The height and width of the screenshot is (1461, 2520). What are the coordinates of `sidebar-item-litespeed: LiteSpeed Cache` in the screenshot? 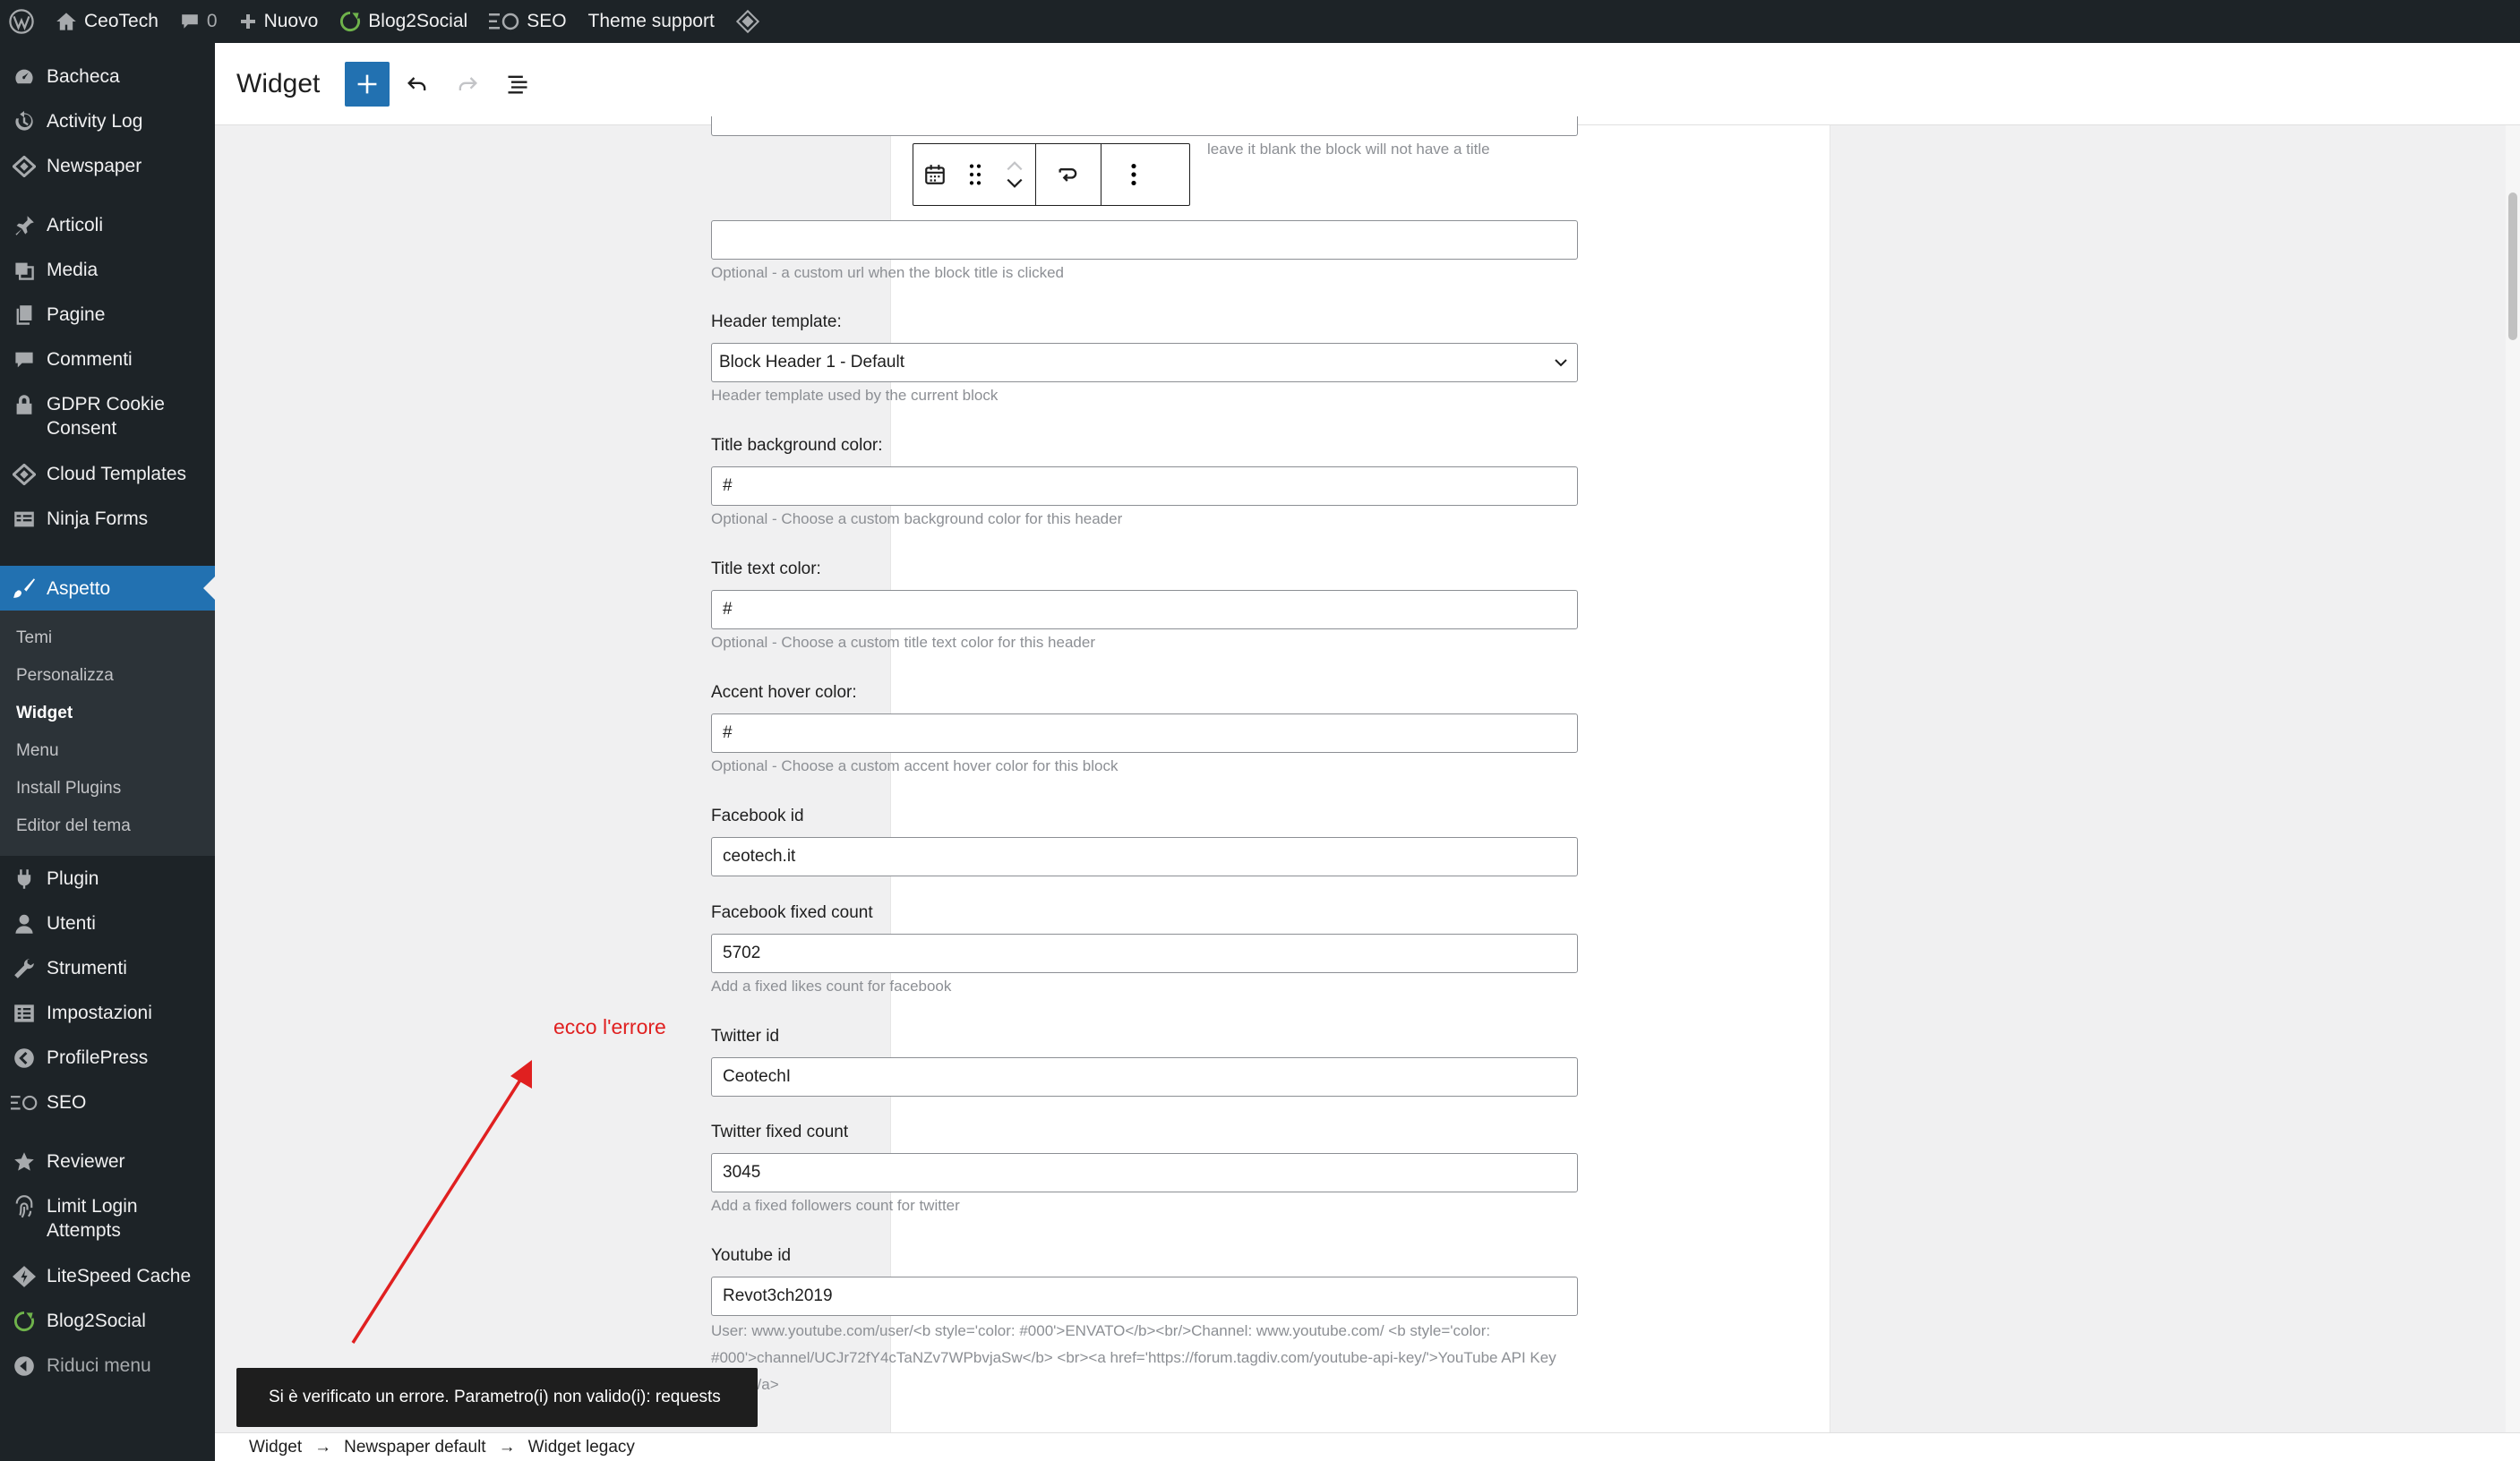 It's located at (108, 1286).